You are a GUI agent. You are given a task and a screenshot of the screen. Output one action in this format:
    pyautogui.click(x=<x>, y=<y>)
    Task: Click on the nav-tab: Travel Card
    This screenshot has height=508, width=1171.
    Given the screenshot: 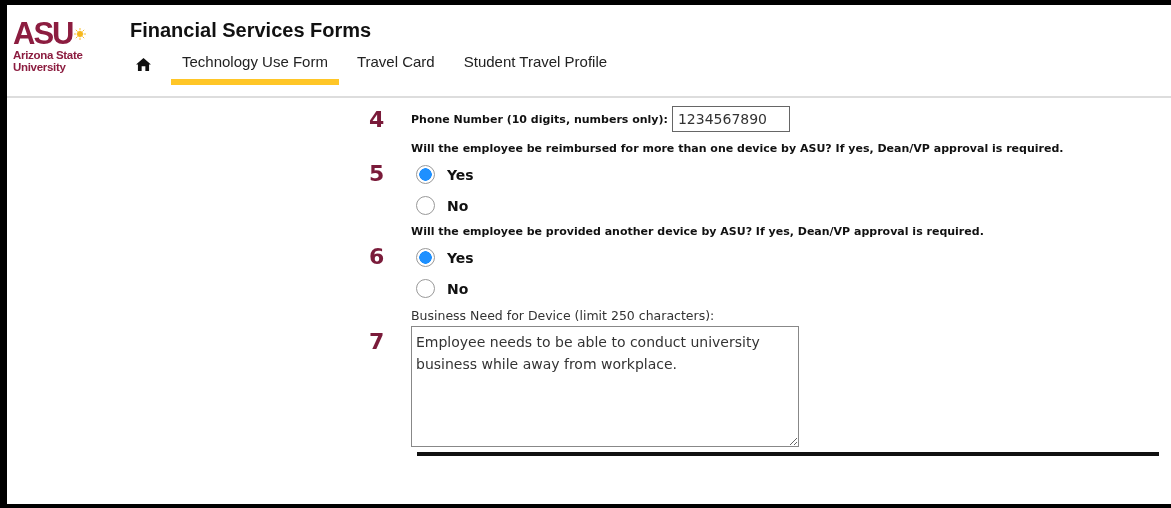 What is the action you would take?
    pyautogui.click(x=395, y=69)
    